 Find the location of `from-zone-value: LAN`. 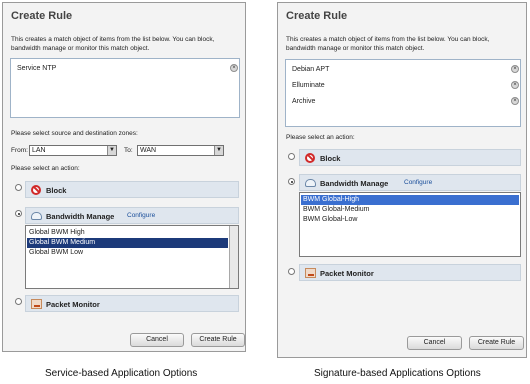

from-zone-value: LAN is located at coordinates (39, 150).